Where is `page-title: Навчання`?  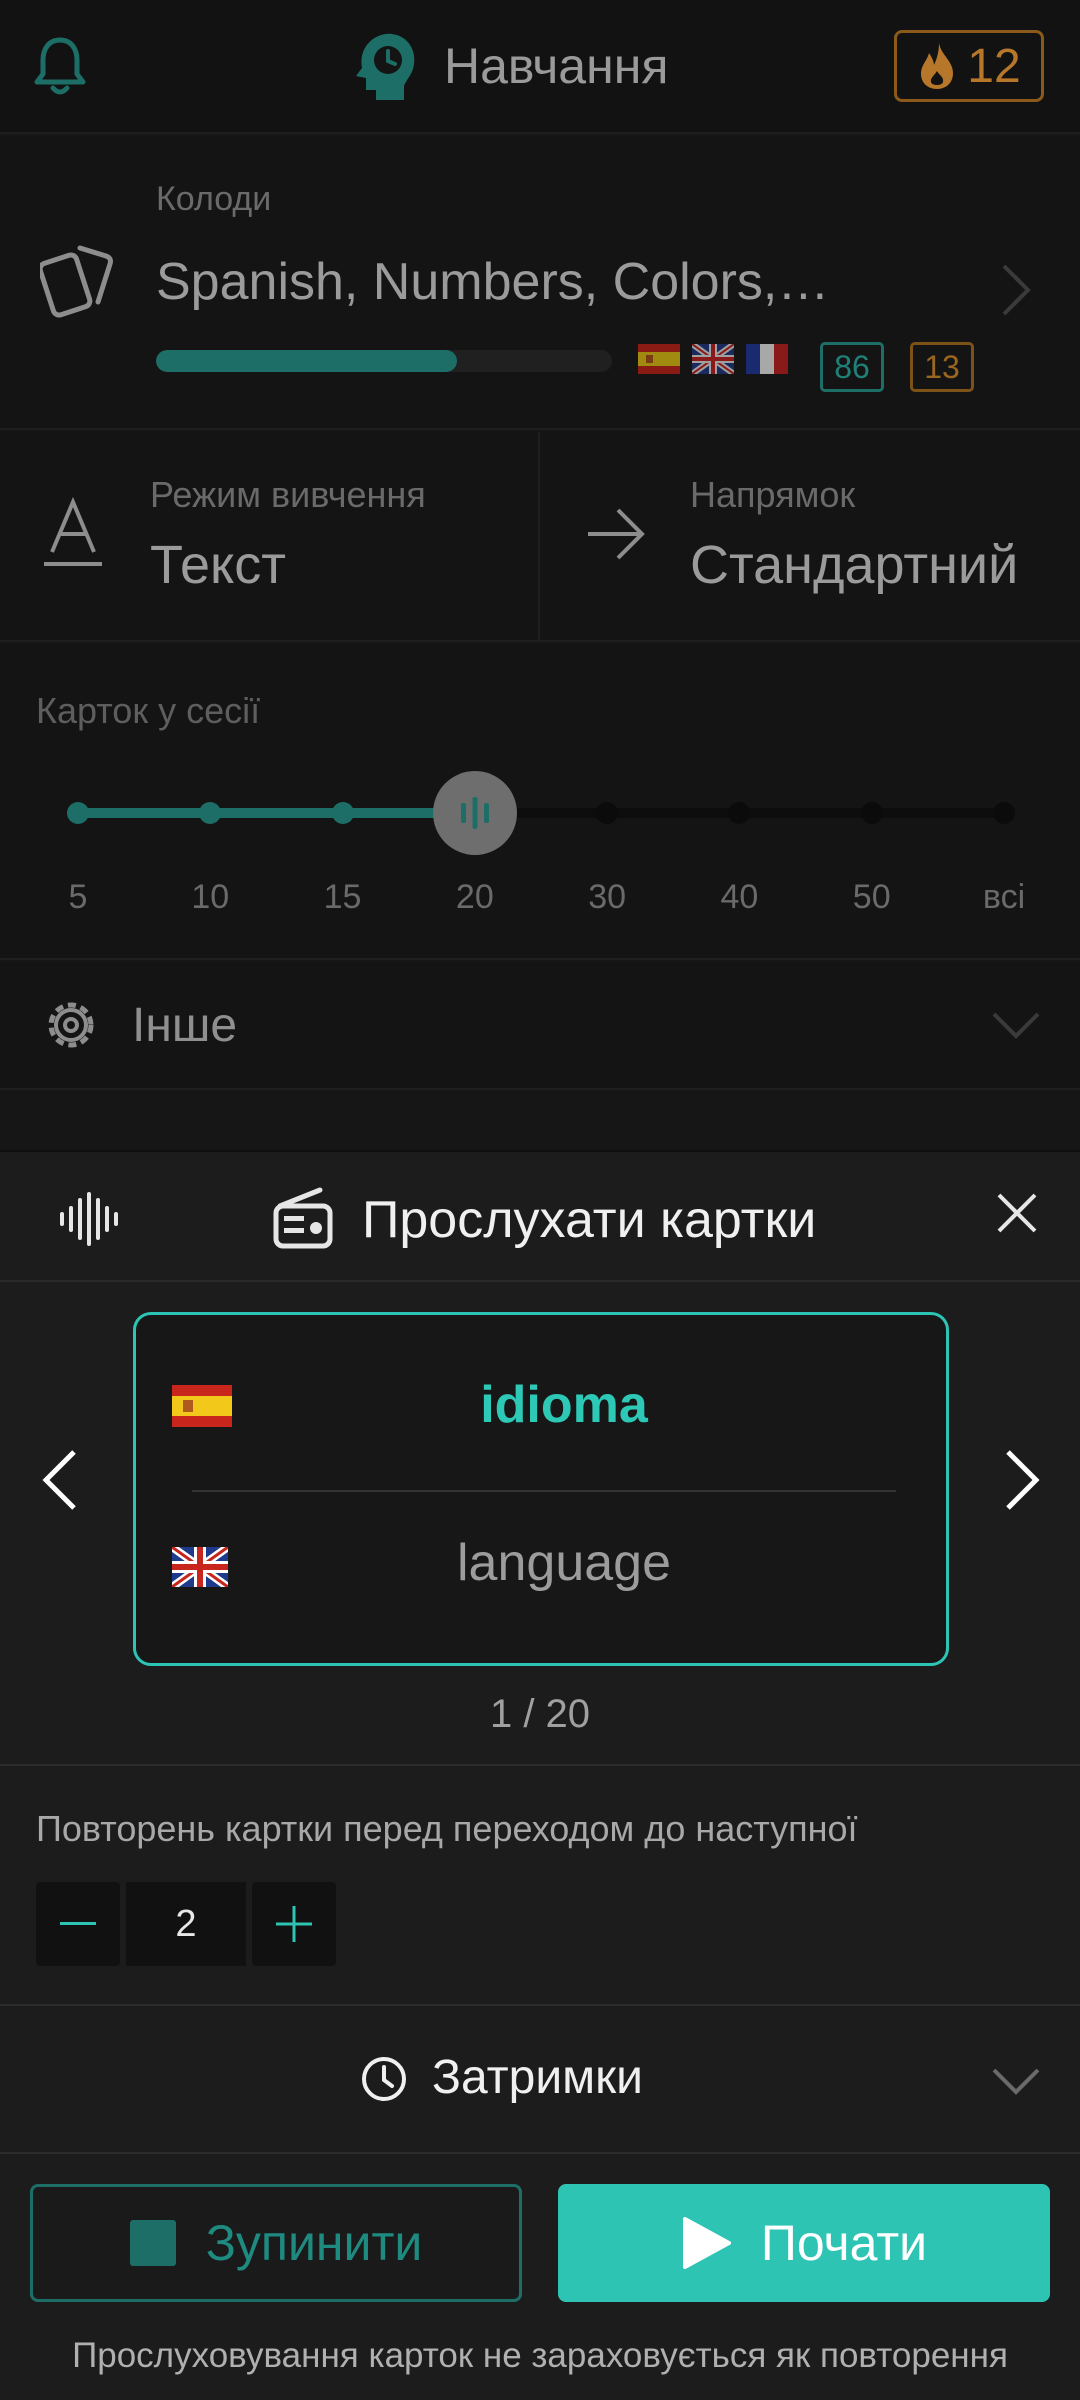 page-title: Навчання is located at coordinates (556, 66).